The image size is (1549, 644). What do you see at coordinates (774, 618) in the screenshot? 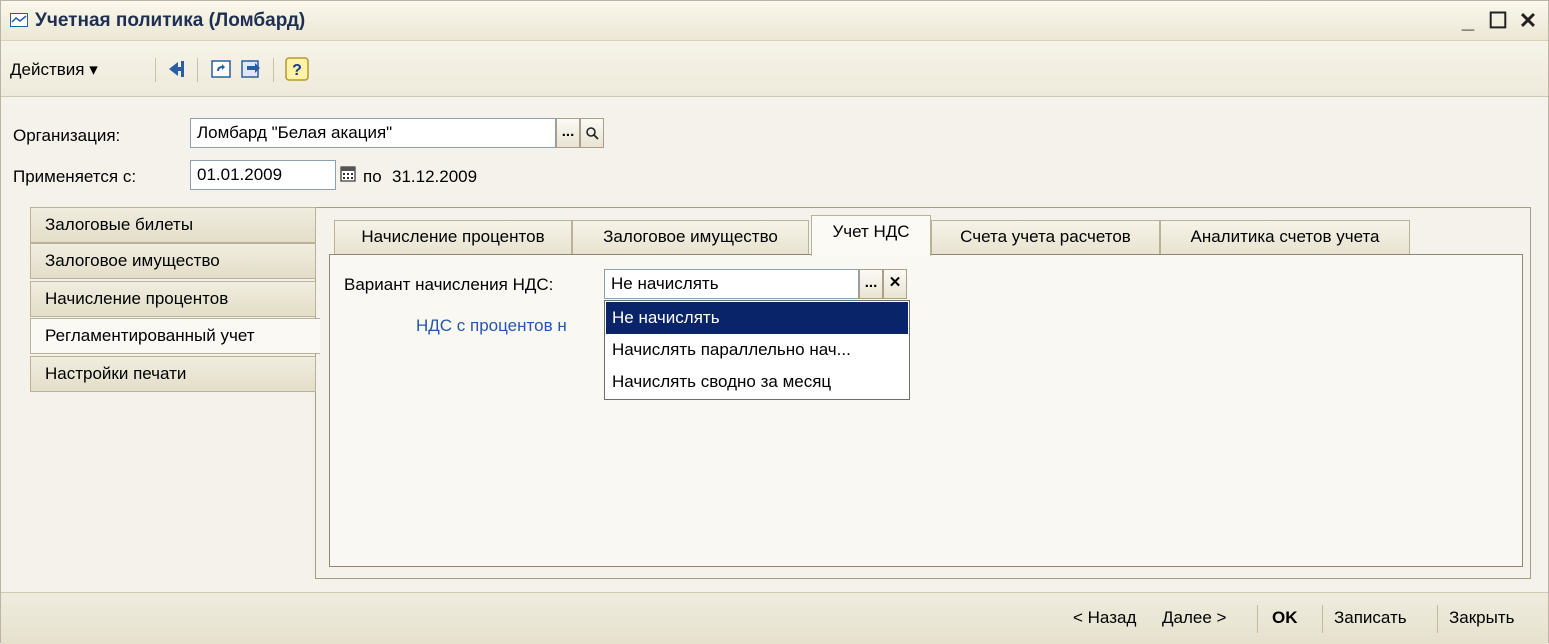
I see `bottom-bar: < Назад Далее > OK Записать Закрыть` at bounding box center [774, 618].